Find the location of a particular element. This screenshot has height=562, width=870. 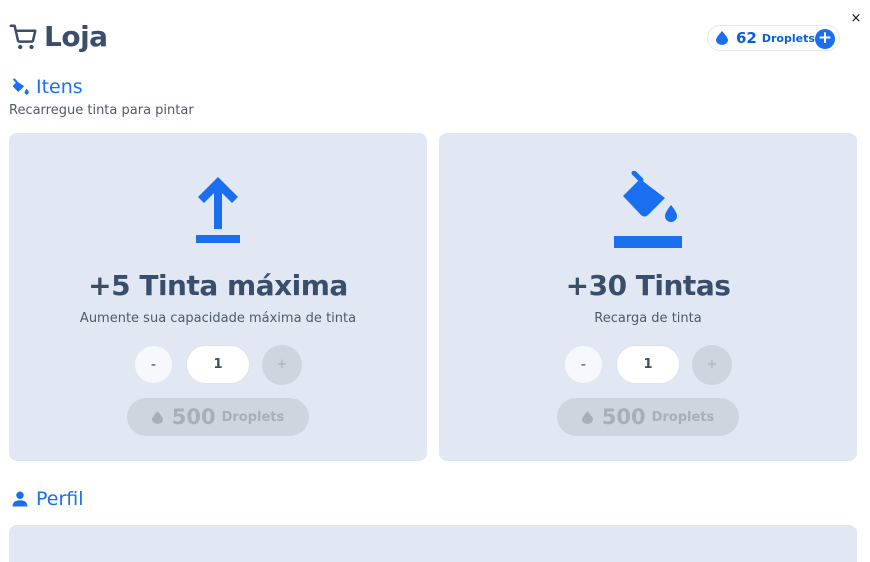

droplets-count: 62 is located at coordinates (746, 38).